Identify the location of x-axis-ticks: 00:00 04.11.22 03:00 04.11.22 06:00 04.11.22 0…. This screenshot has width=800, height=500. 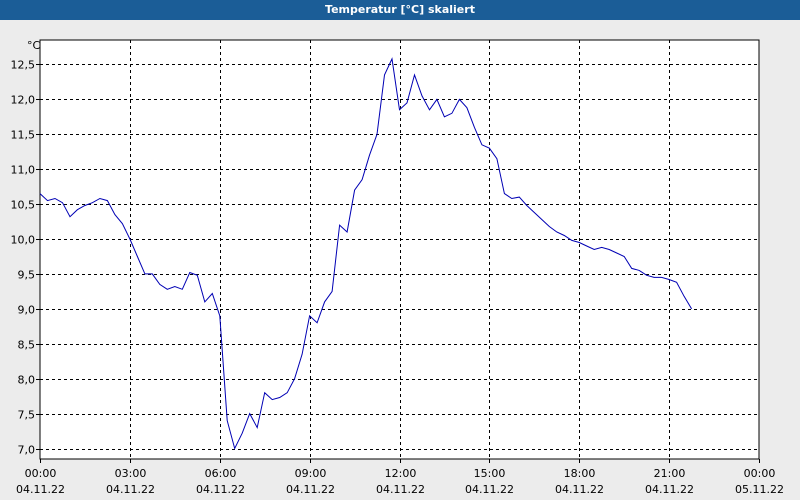
(400, 477).